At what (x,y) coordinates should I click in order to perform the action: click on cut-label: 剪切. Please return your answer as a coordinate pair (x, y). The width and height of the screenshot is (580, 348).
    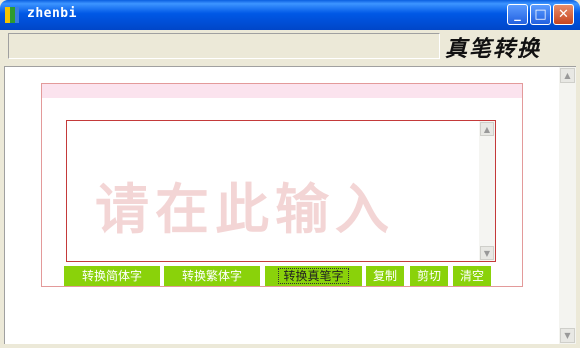
    Looking at the image, I should click on (428, 276).